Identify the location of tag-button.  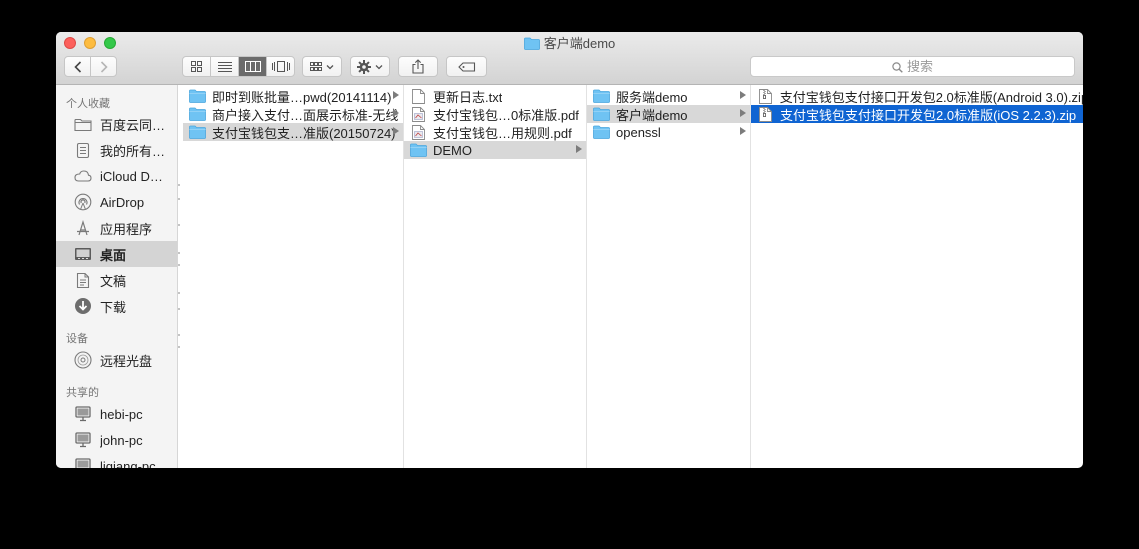
(466, 66).